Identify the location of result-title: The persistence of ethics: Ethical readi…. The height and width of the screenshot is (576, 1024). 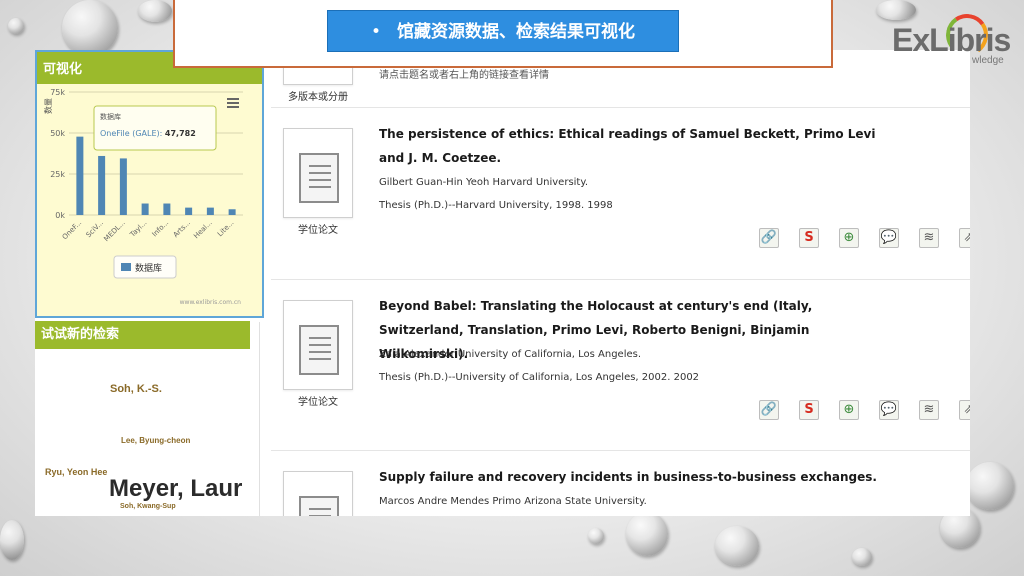
(639, 146).